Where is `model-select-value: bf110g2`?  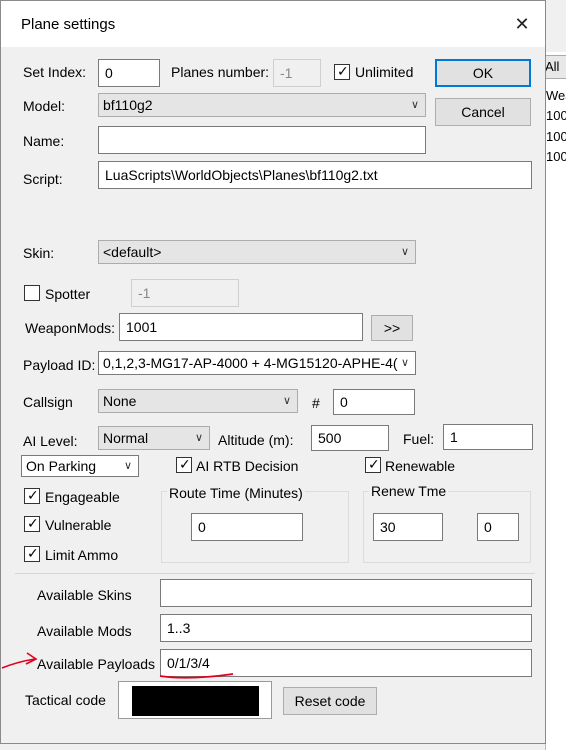
model-select-value: bf110g2 is located at coordinates (128, 105).